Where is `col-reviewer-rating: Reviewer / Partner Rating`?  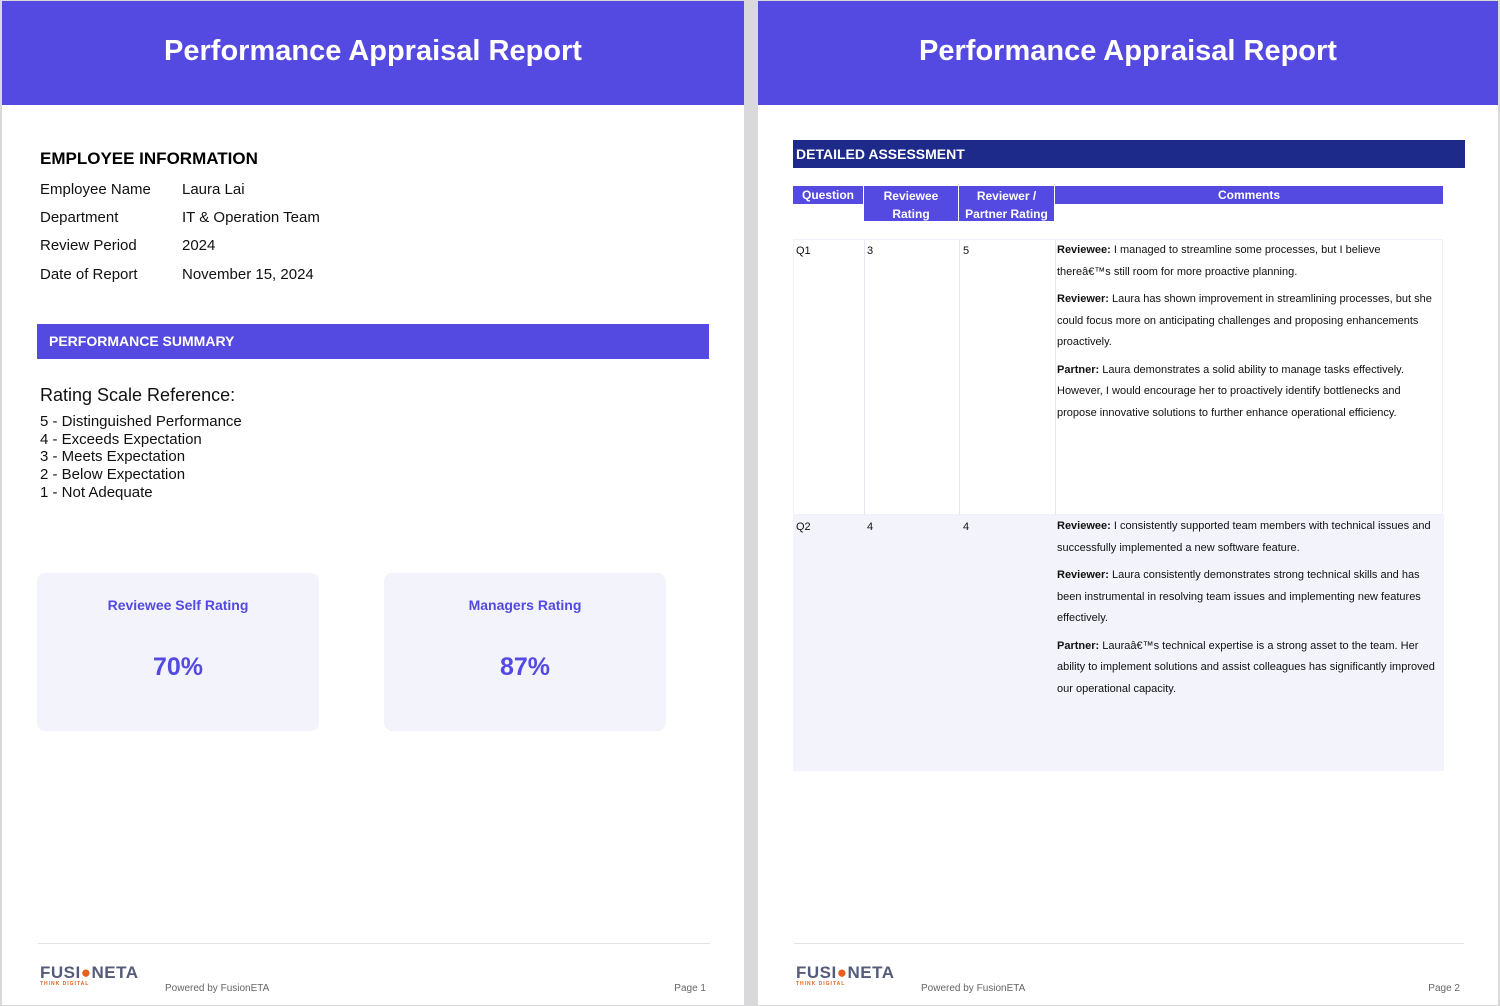
col-reviewer-rating: Reviewer / Partner Rating is located at coordinates (1006, 203).